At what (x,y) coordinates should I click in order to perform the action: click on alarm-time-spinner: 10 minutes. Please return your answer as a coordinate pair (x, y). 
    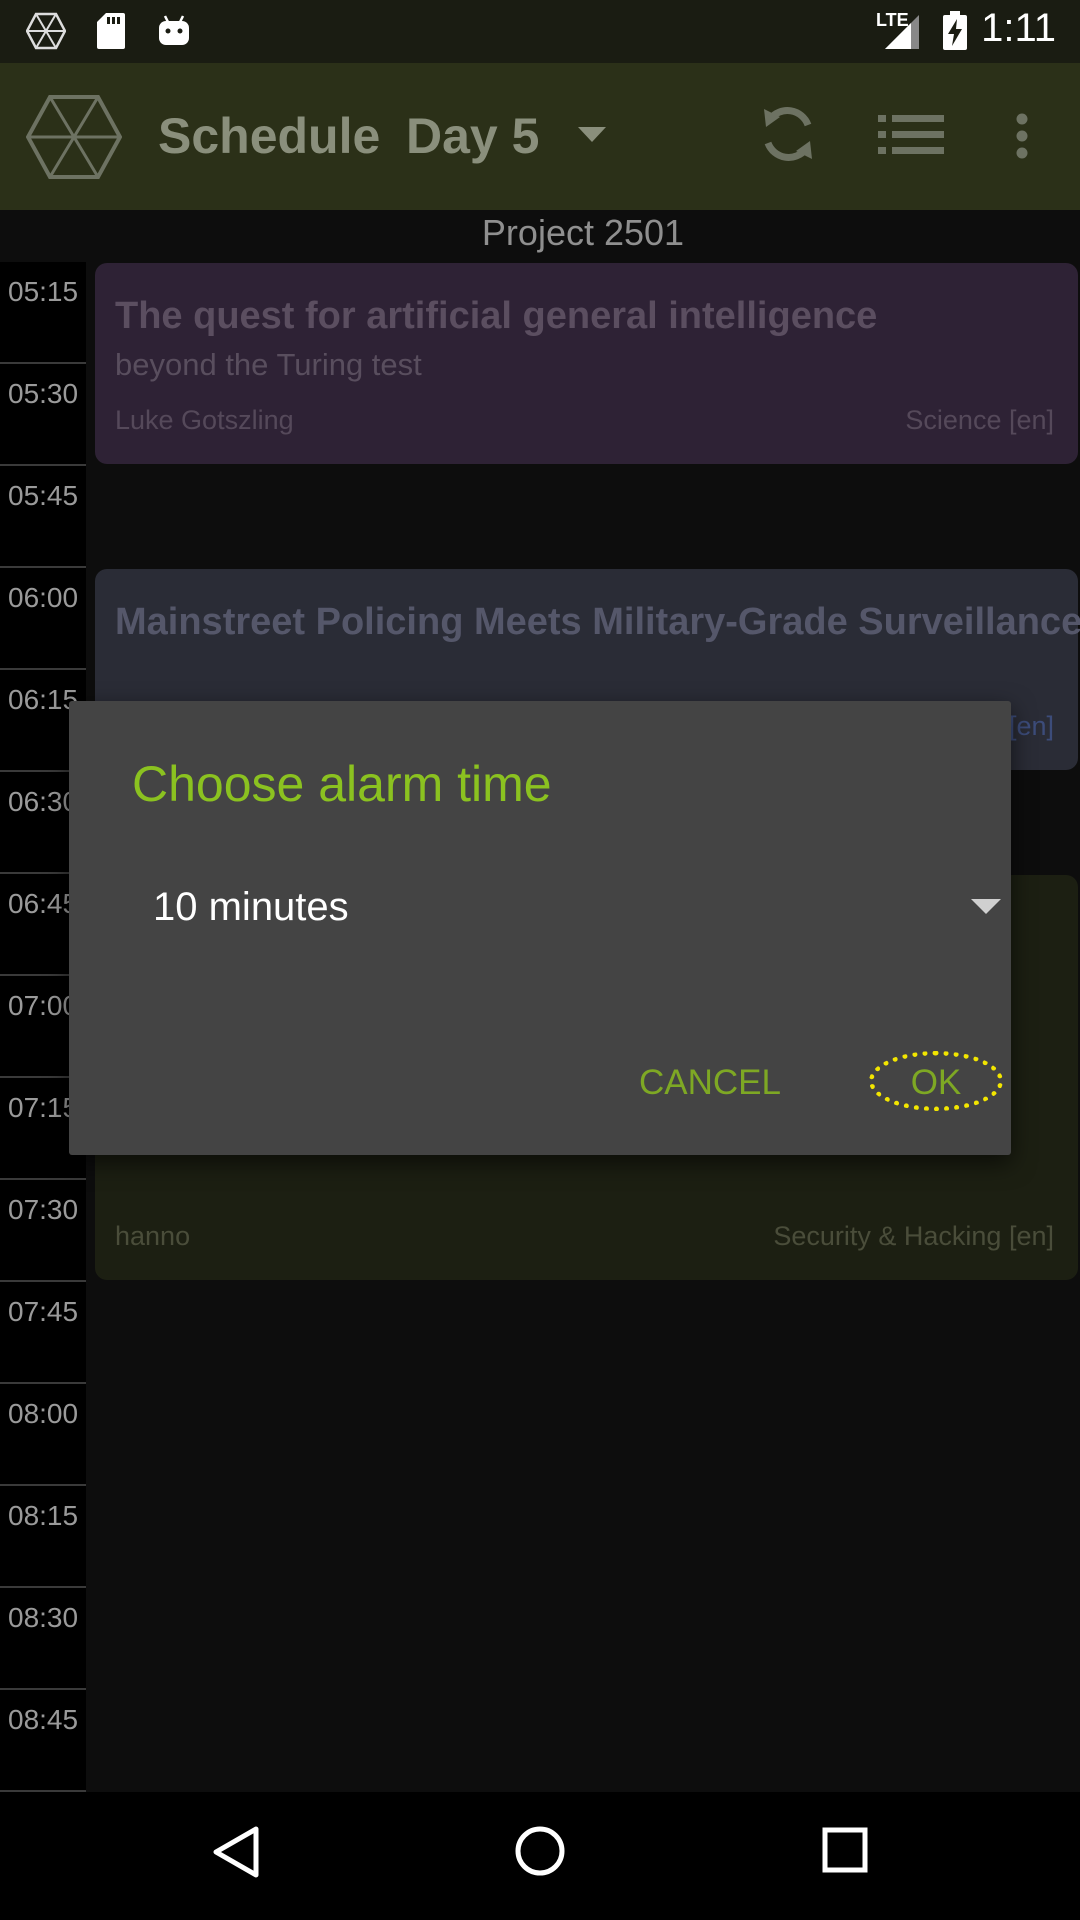
    Looking at the image, I should click on (593, 909).